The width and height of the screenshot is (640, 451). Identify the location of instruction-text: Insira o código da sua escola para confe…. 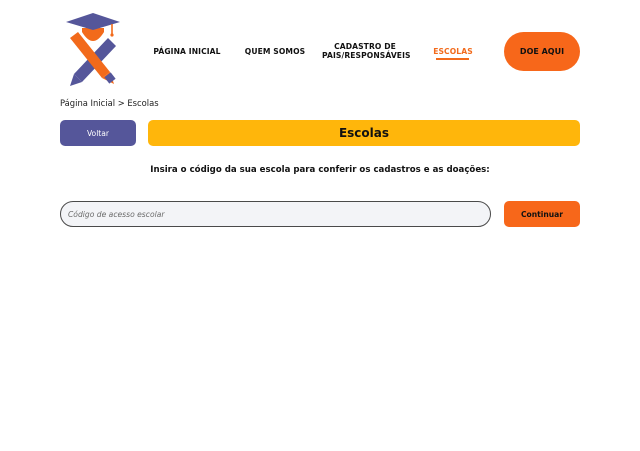
(320, 170).